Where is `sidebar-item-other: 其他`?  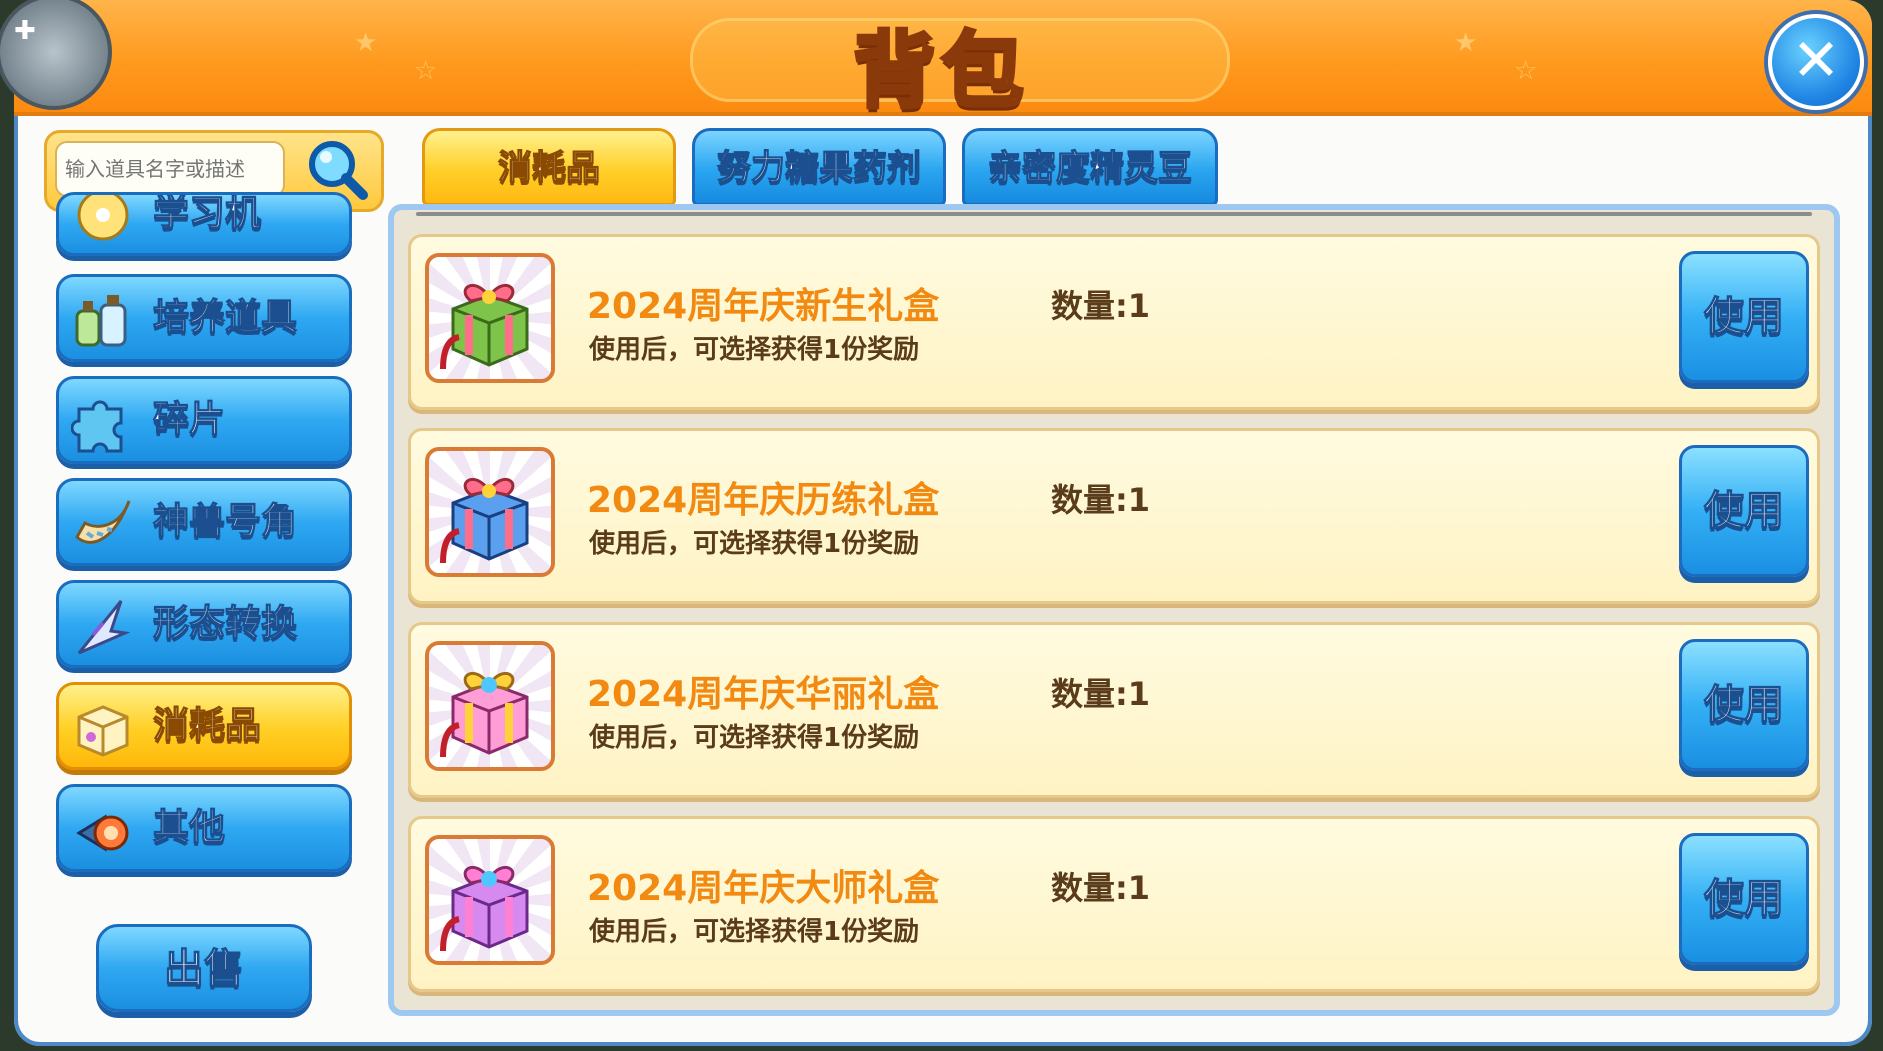
sidebar-item-other: 其他 is located at coordinates (204, 828).